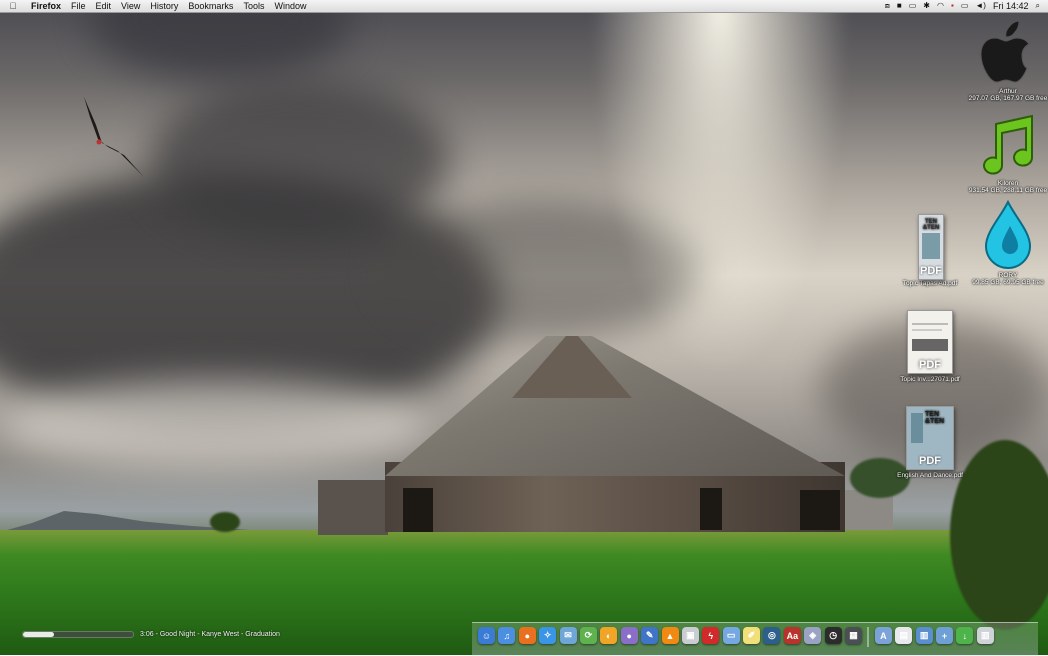  Describe the element at coordinates (1008, 91) in the screenshot. I see `drive-name: Arthur` at that location.